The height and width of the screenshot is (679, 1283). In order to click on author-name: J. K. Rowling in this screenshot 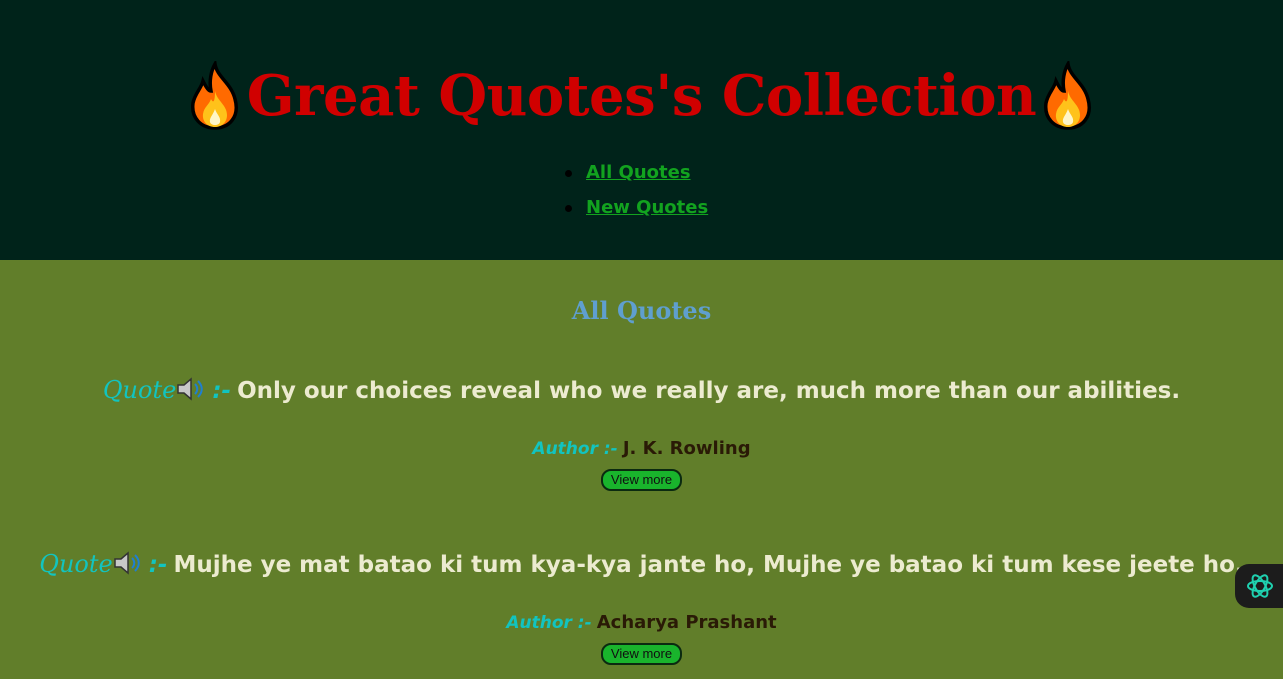, I will do `click(686, 448)`.